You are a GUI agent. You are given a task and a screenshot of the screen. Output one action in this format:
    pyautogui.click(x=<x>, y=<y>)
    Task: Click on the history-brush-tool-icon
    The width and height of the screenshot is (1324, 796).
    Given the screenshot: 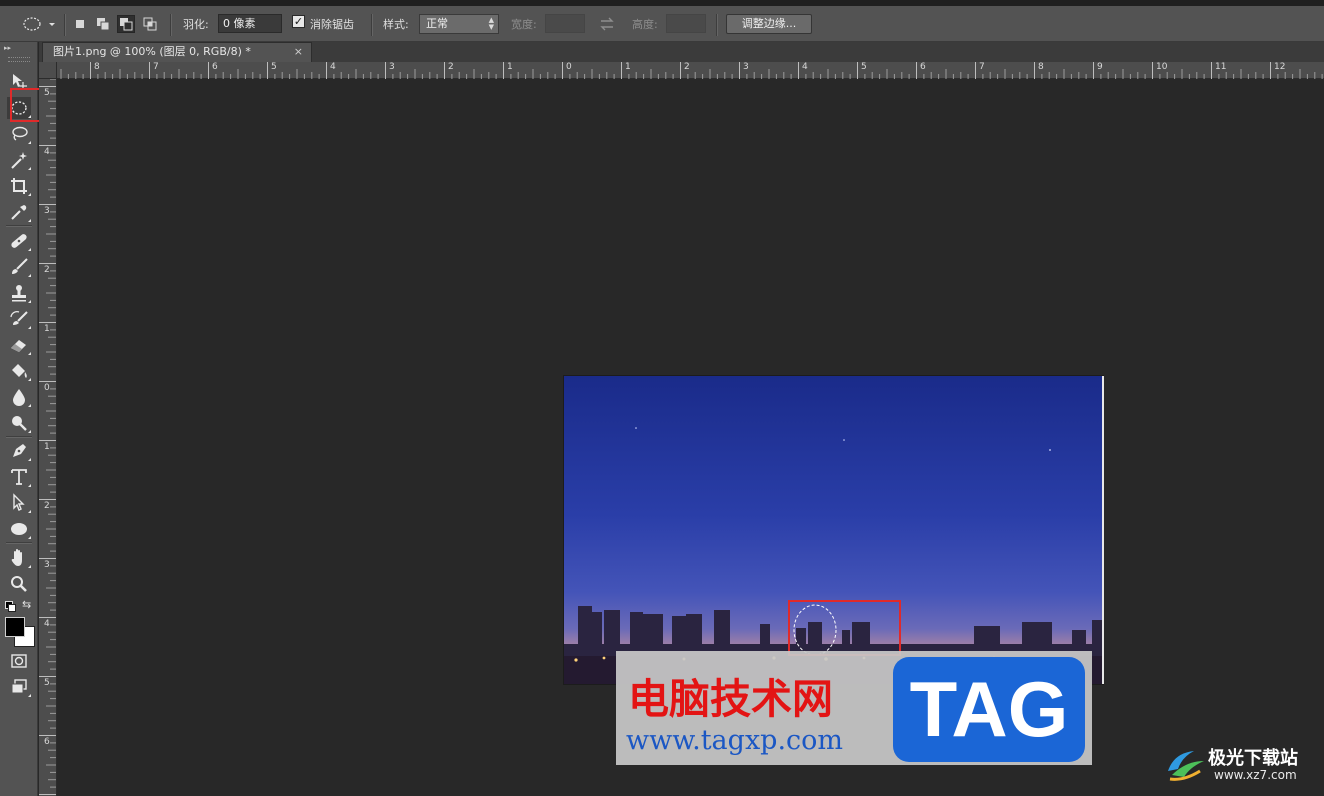 What is the action you would take?
    pyautogui.click(x=19, y=318)
    